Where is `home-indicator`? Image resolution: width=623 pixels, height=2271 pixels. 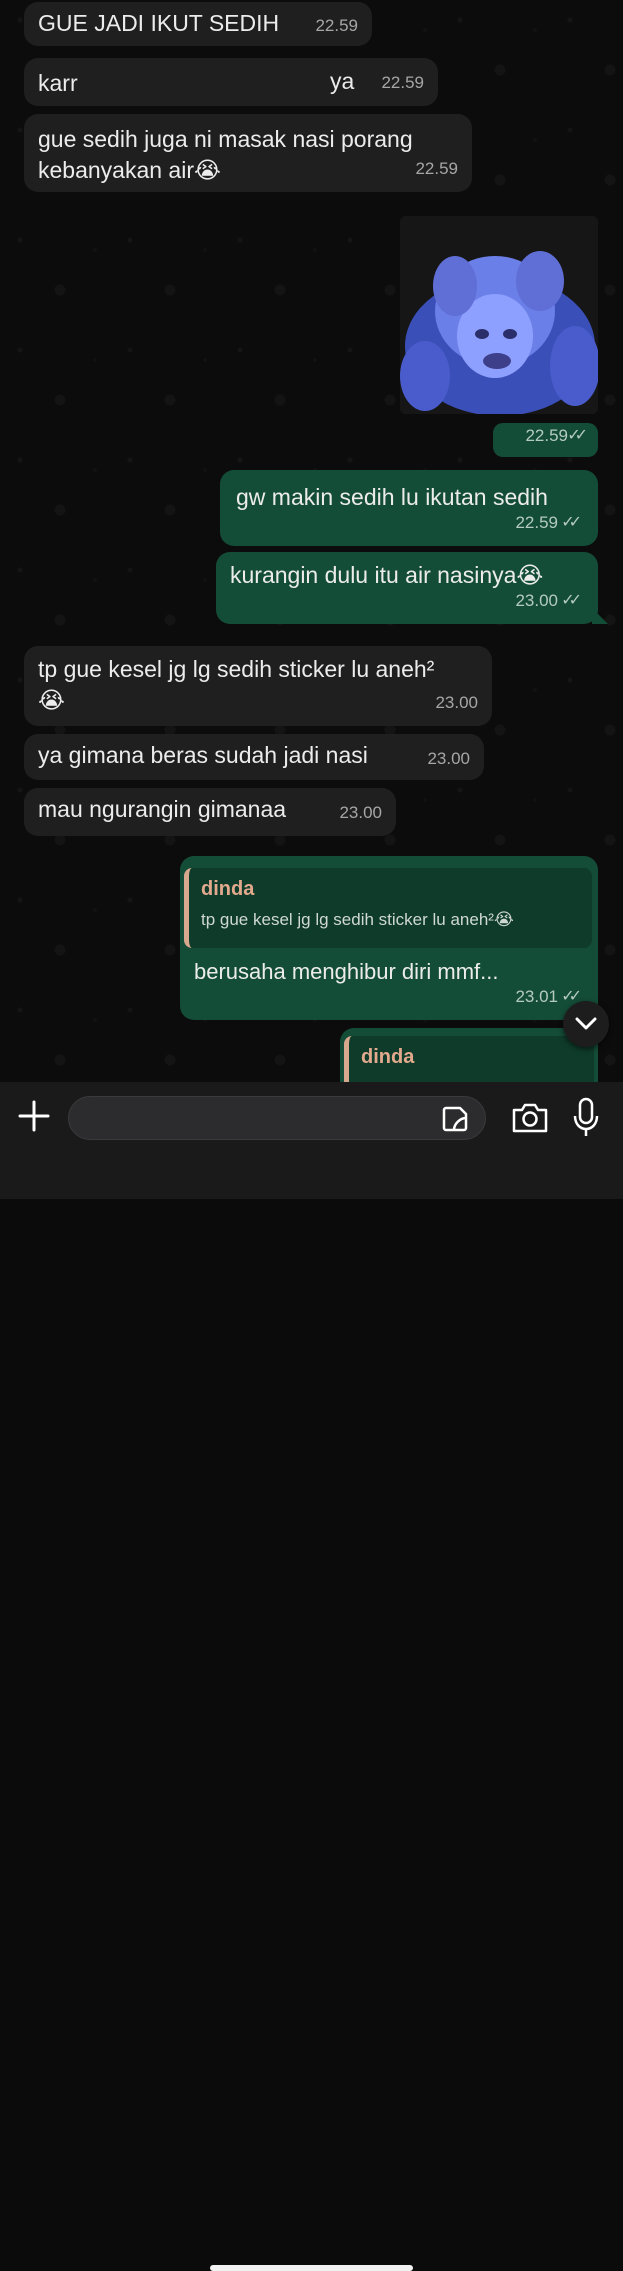
home-indicator is located at coordinates (311, 2268).